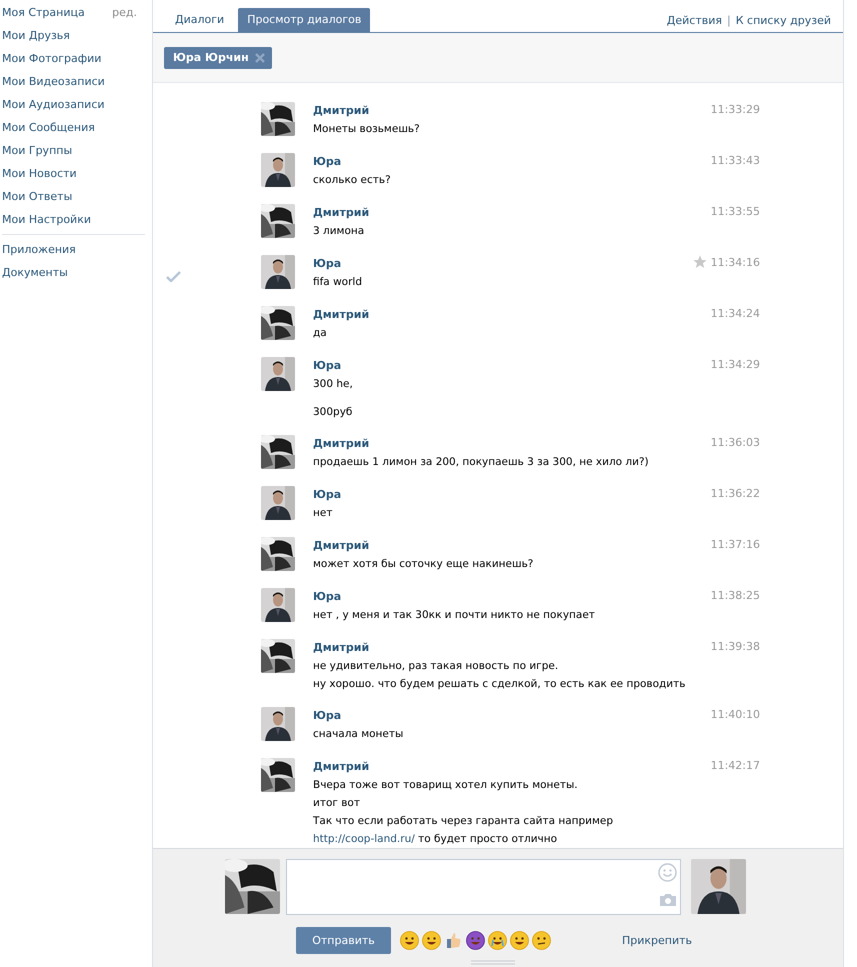 The height and width of the screenshot is (967, 857). What do you see at coordinates (75, 253) in the screenshot?
I see `menu-item: Приложения` at bounding box center [75, 253].